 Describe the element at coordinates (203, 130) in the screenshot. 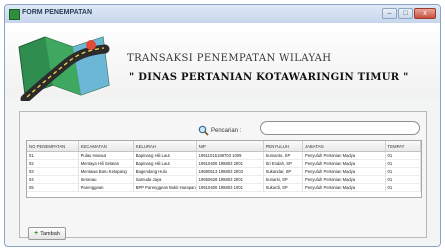

I see `search-icon` at that location.